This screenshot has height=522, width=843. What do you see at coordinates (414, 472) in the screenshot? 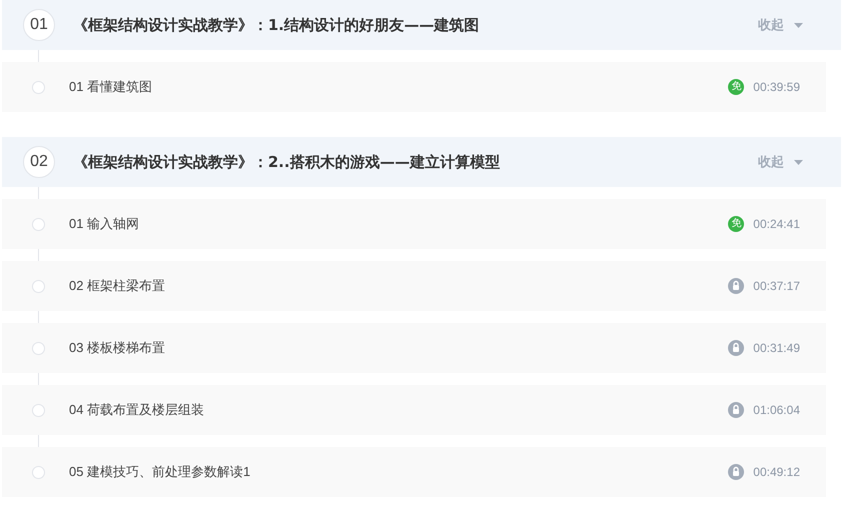
I see `lesson-row: 05 建模技巧、前处理参数解读1 00:49:12` at bounding box center [414, 472].